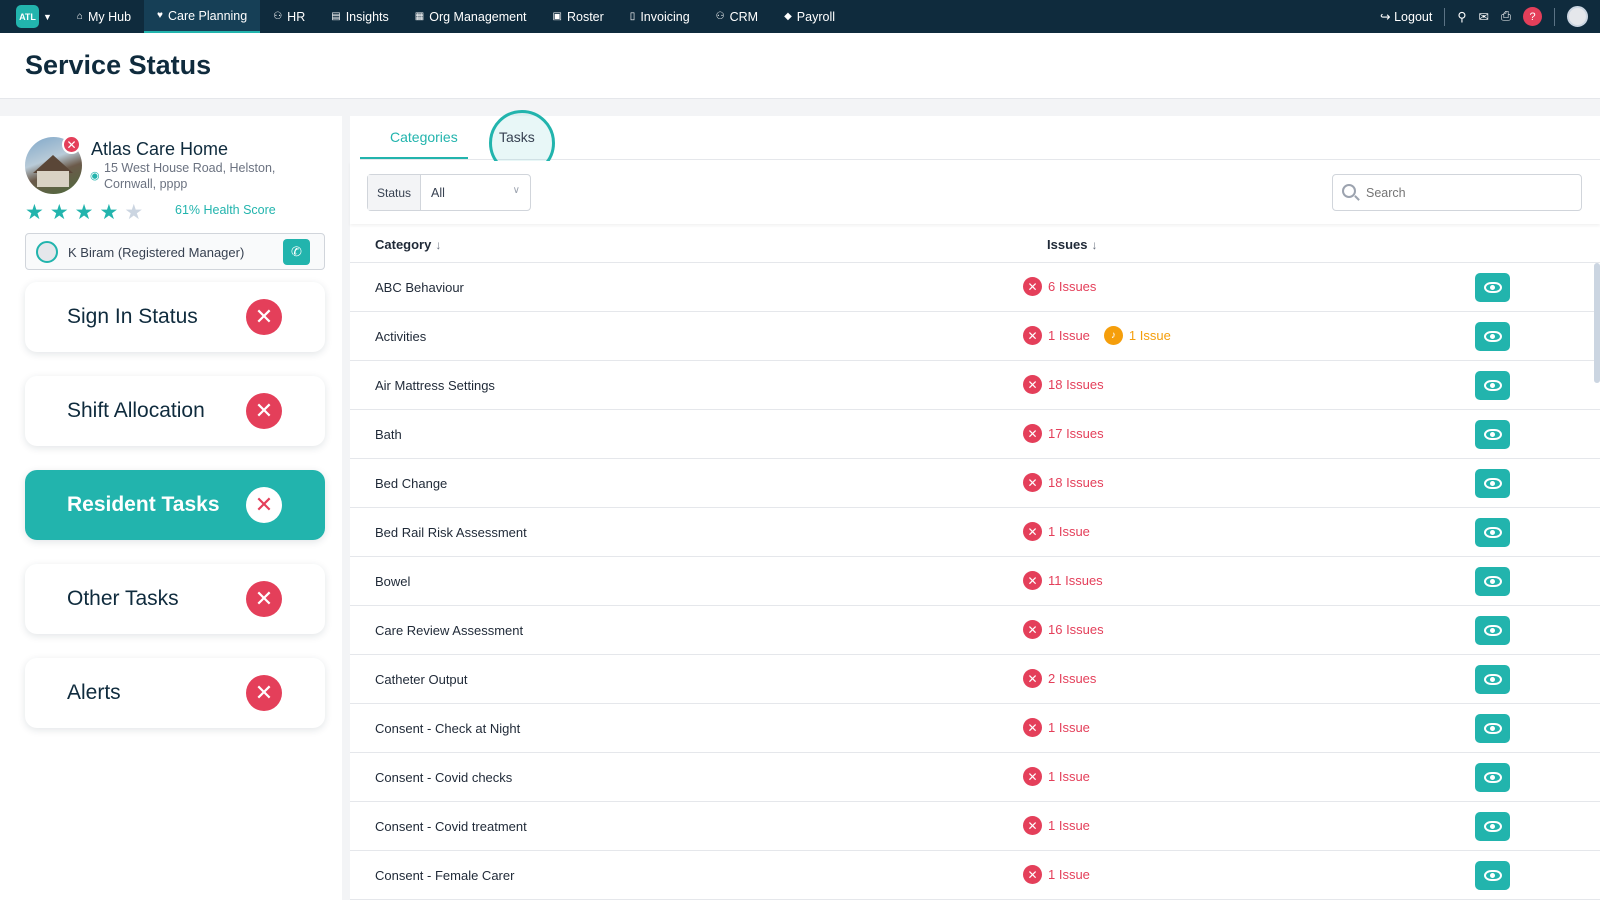 This screenshot has width=1600, height=900. I want to click on category-header: Category ↓, so click(408, 244).